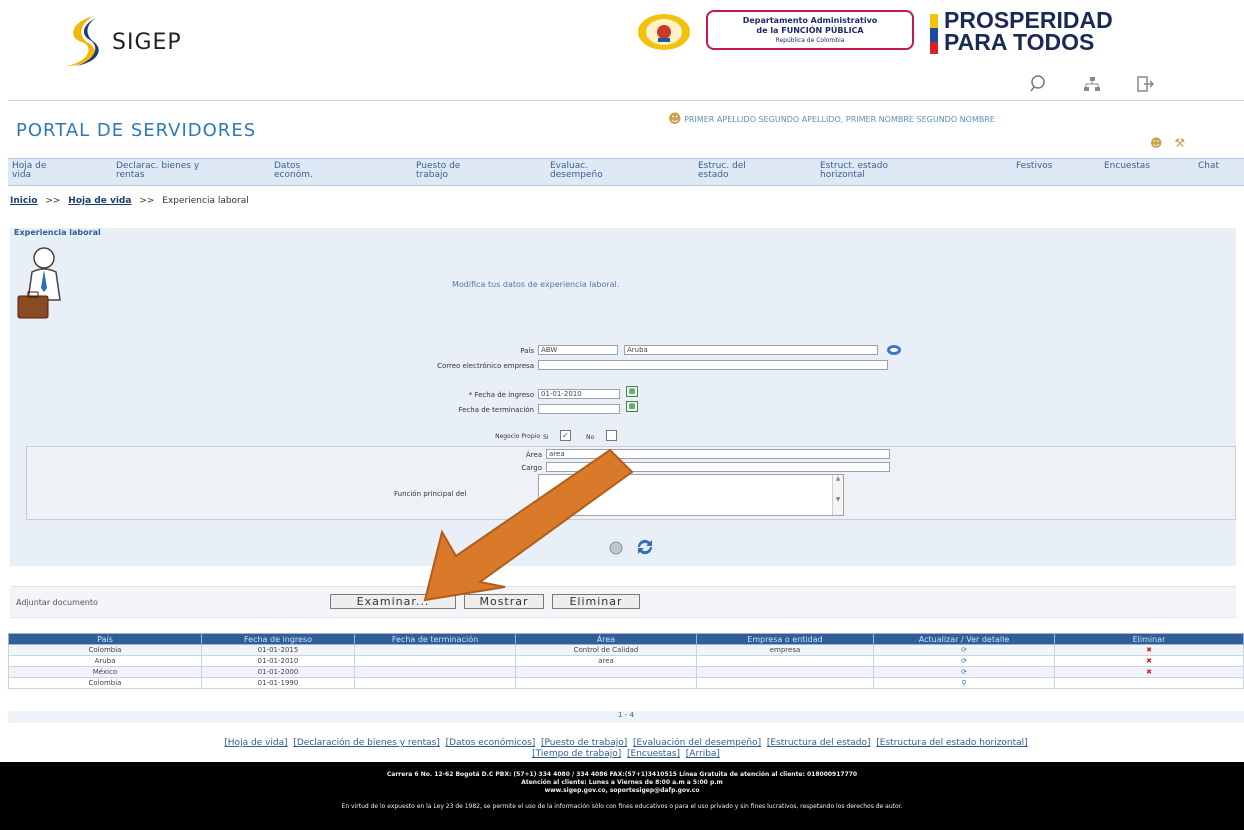 The height and width of the screenshot is (830, 1244). I want to click on cargo-input, so click(718, 467).